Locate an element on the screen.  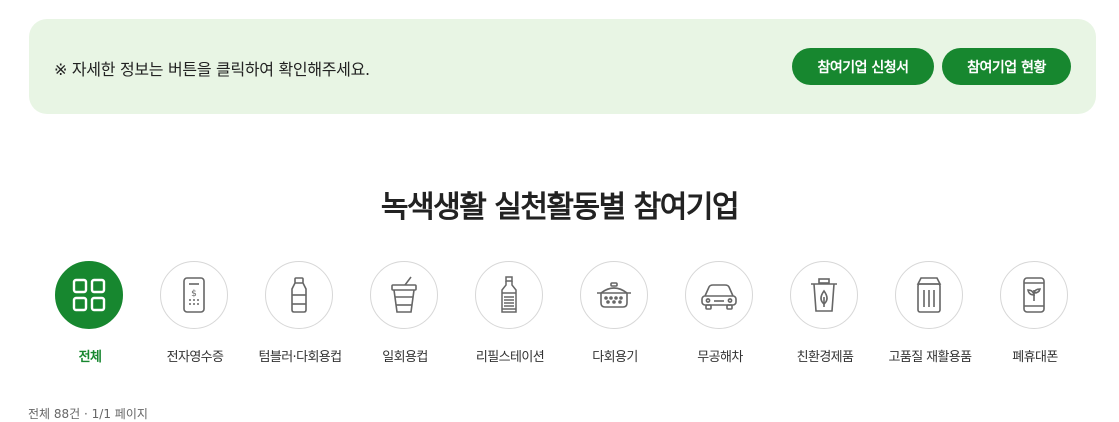
category-reusable-container: 다회용기 is located at coordinates (615, 315).